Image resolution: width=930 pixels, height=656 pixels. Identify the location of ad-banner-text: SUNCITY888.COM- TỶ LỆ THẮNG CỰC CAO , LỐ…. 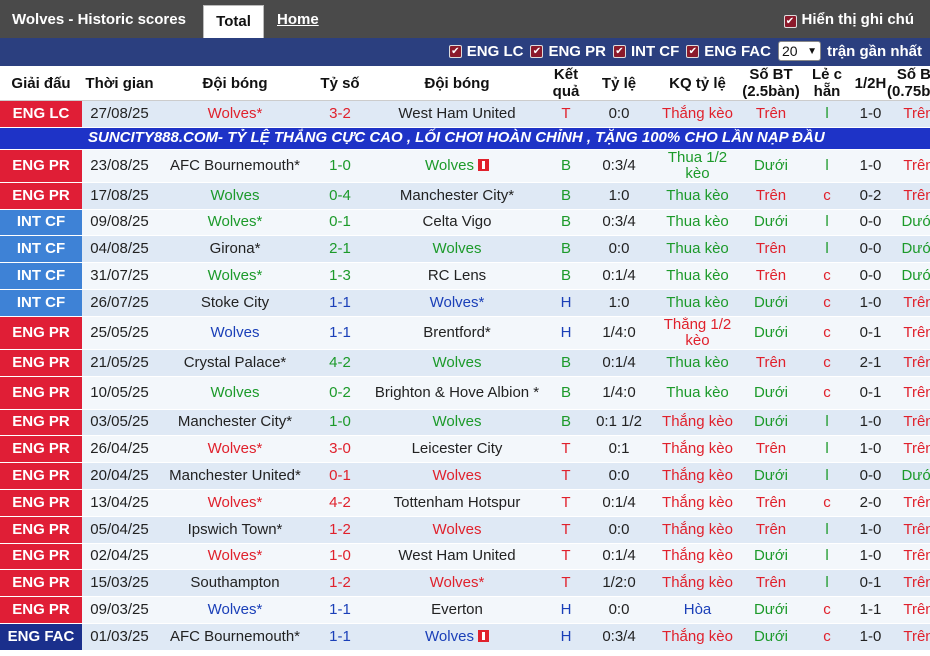
(465, 138).